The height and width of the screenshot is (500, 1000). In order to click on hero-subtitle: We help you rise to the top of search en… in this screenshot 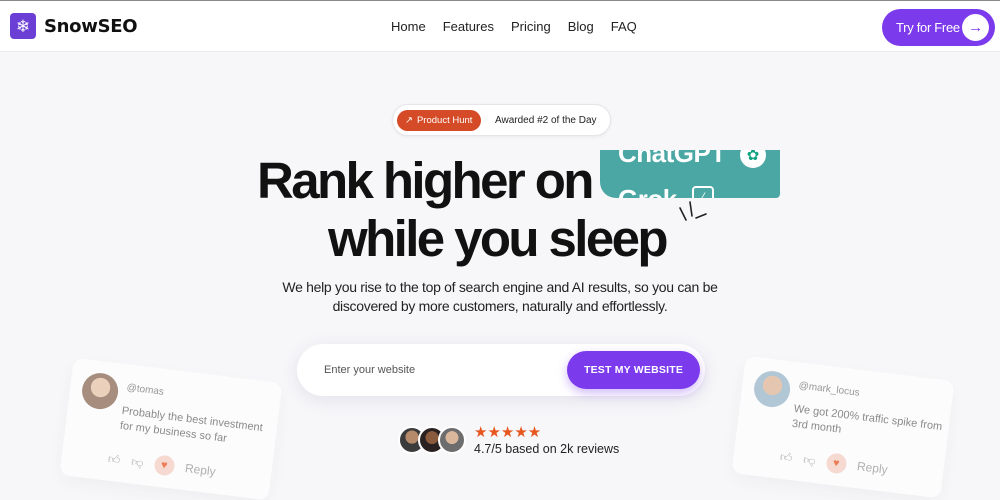, I will do `click(500, 296)`.